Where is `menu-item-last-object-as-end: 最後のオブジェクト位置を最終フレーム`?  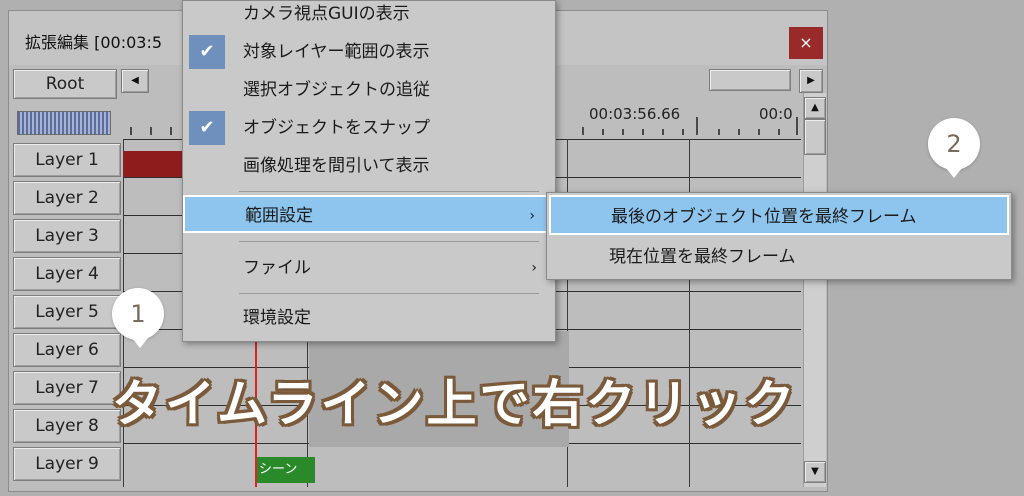
menu-item-last-object-as-end: 最後のオブジェクト位置を最終フレーム is located at coordinates (779, 215).